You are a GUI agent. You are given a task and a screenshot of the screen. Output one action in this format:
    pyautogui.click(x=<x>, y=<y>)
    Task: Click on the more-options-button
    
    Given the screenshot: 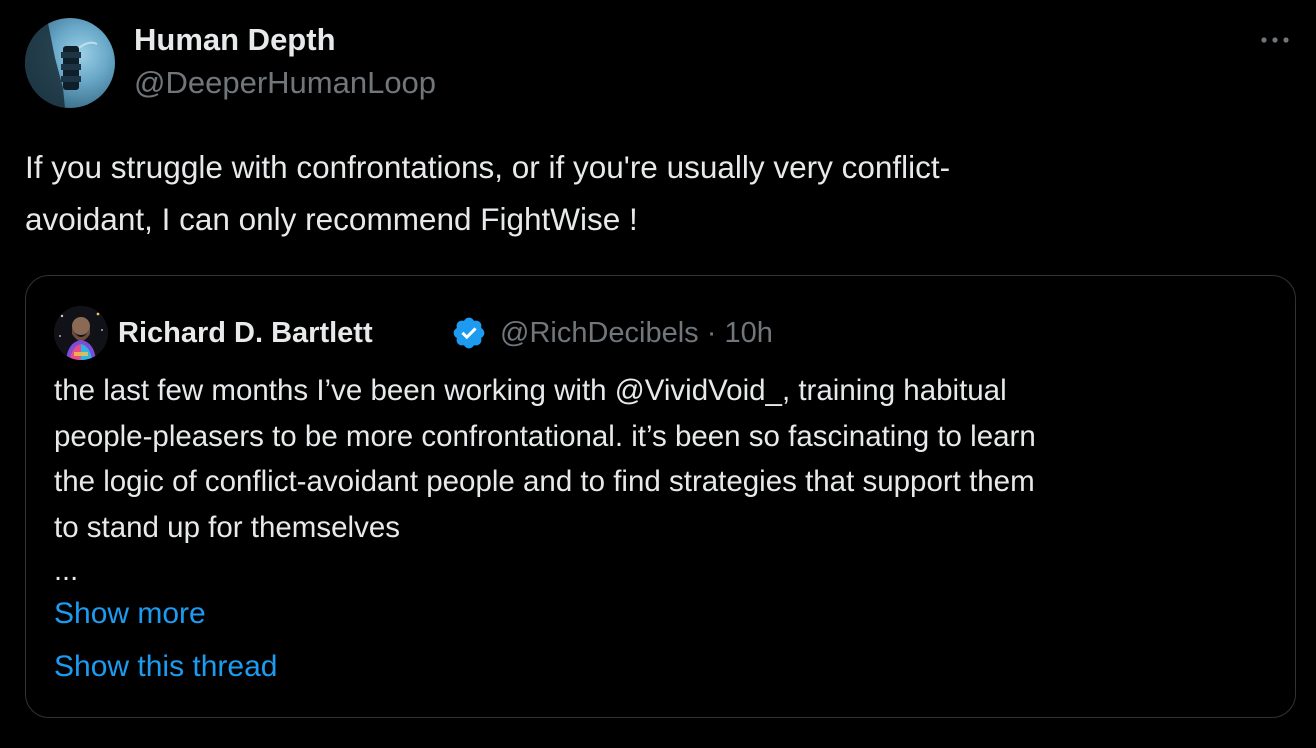 What is the action you would take?
    pyautogui.click(x=1275, y=40)
    